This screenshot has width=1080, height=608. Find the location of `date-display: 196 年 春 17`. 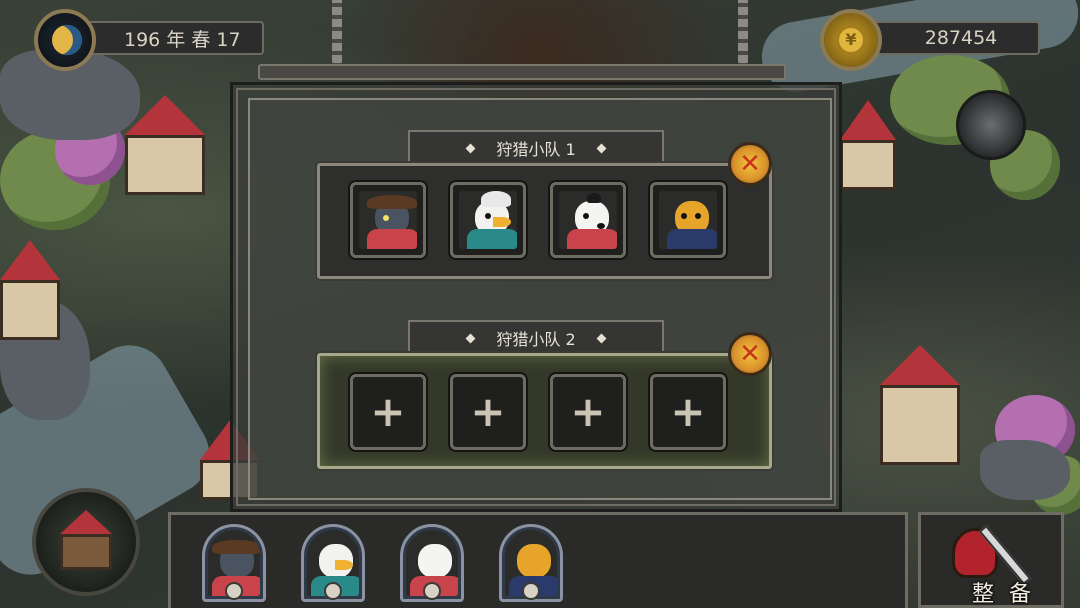

date-display: 196 年 春 17 is located at coordinates (168, 38).